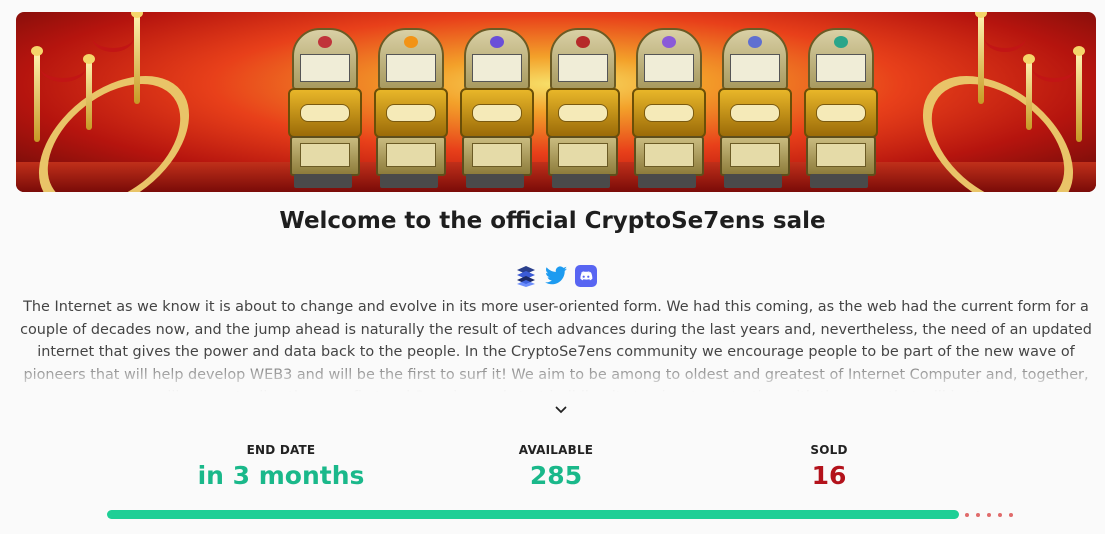 The image size is (1105, 534). I want to click on social-links, so click(556, 276).